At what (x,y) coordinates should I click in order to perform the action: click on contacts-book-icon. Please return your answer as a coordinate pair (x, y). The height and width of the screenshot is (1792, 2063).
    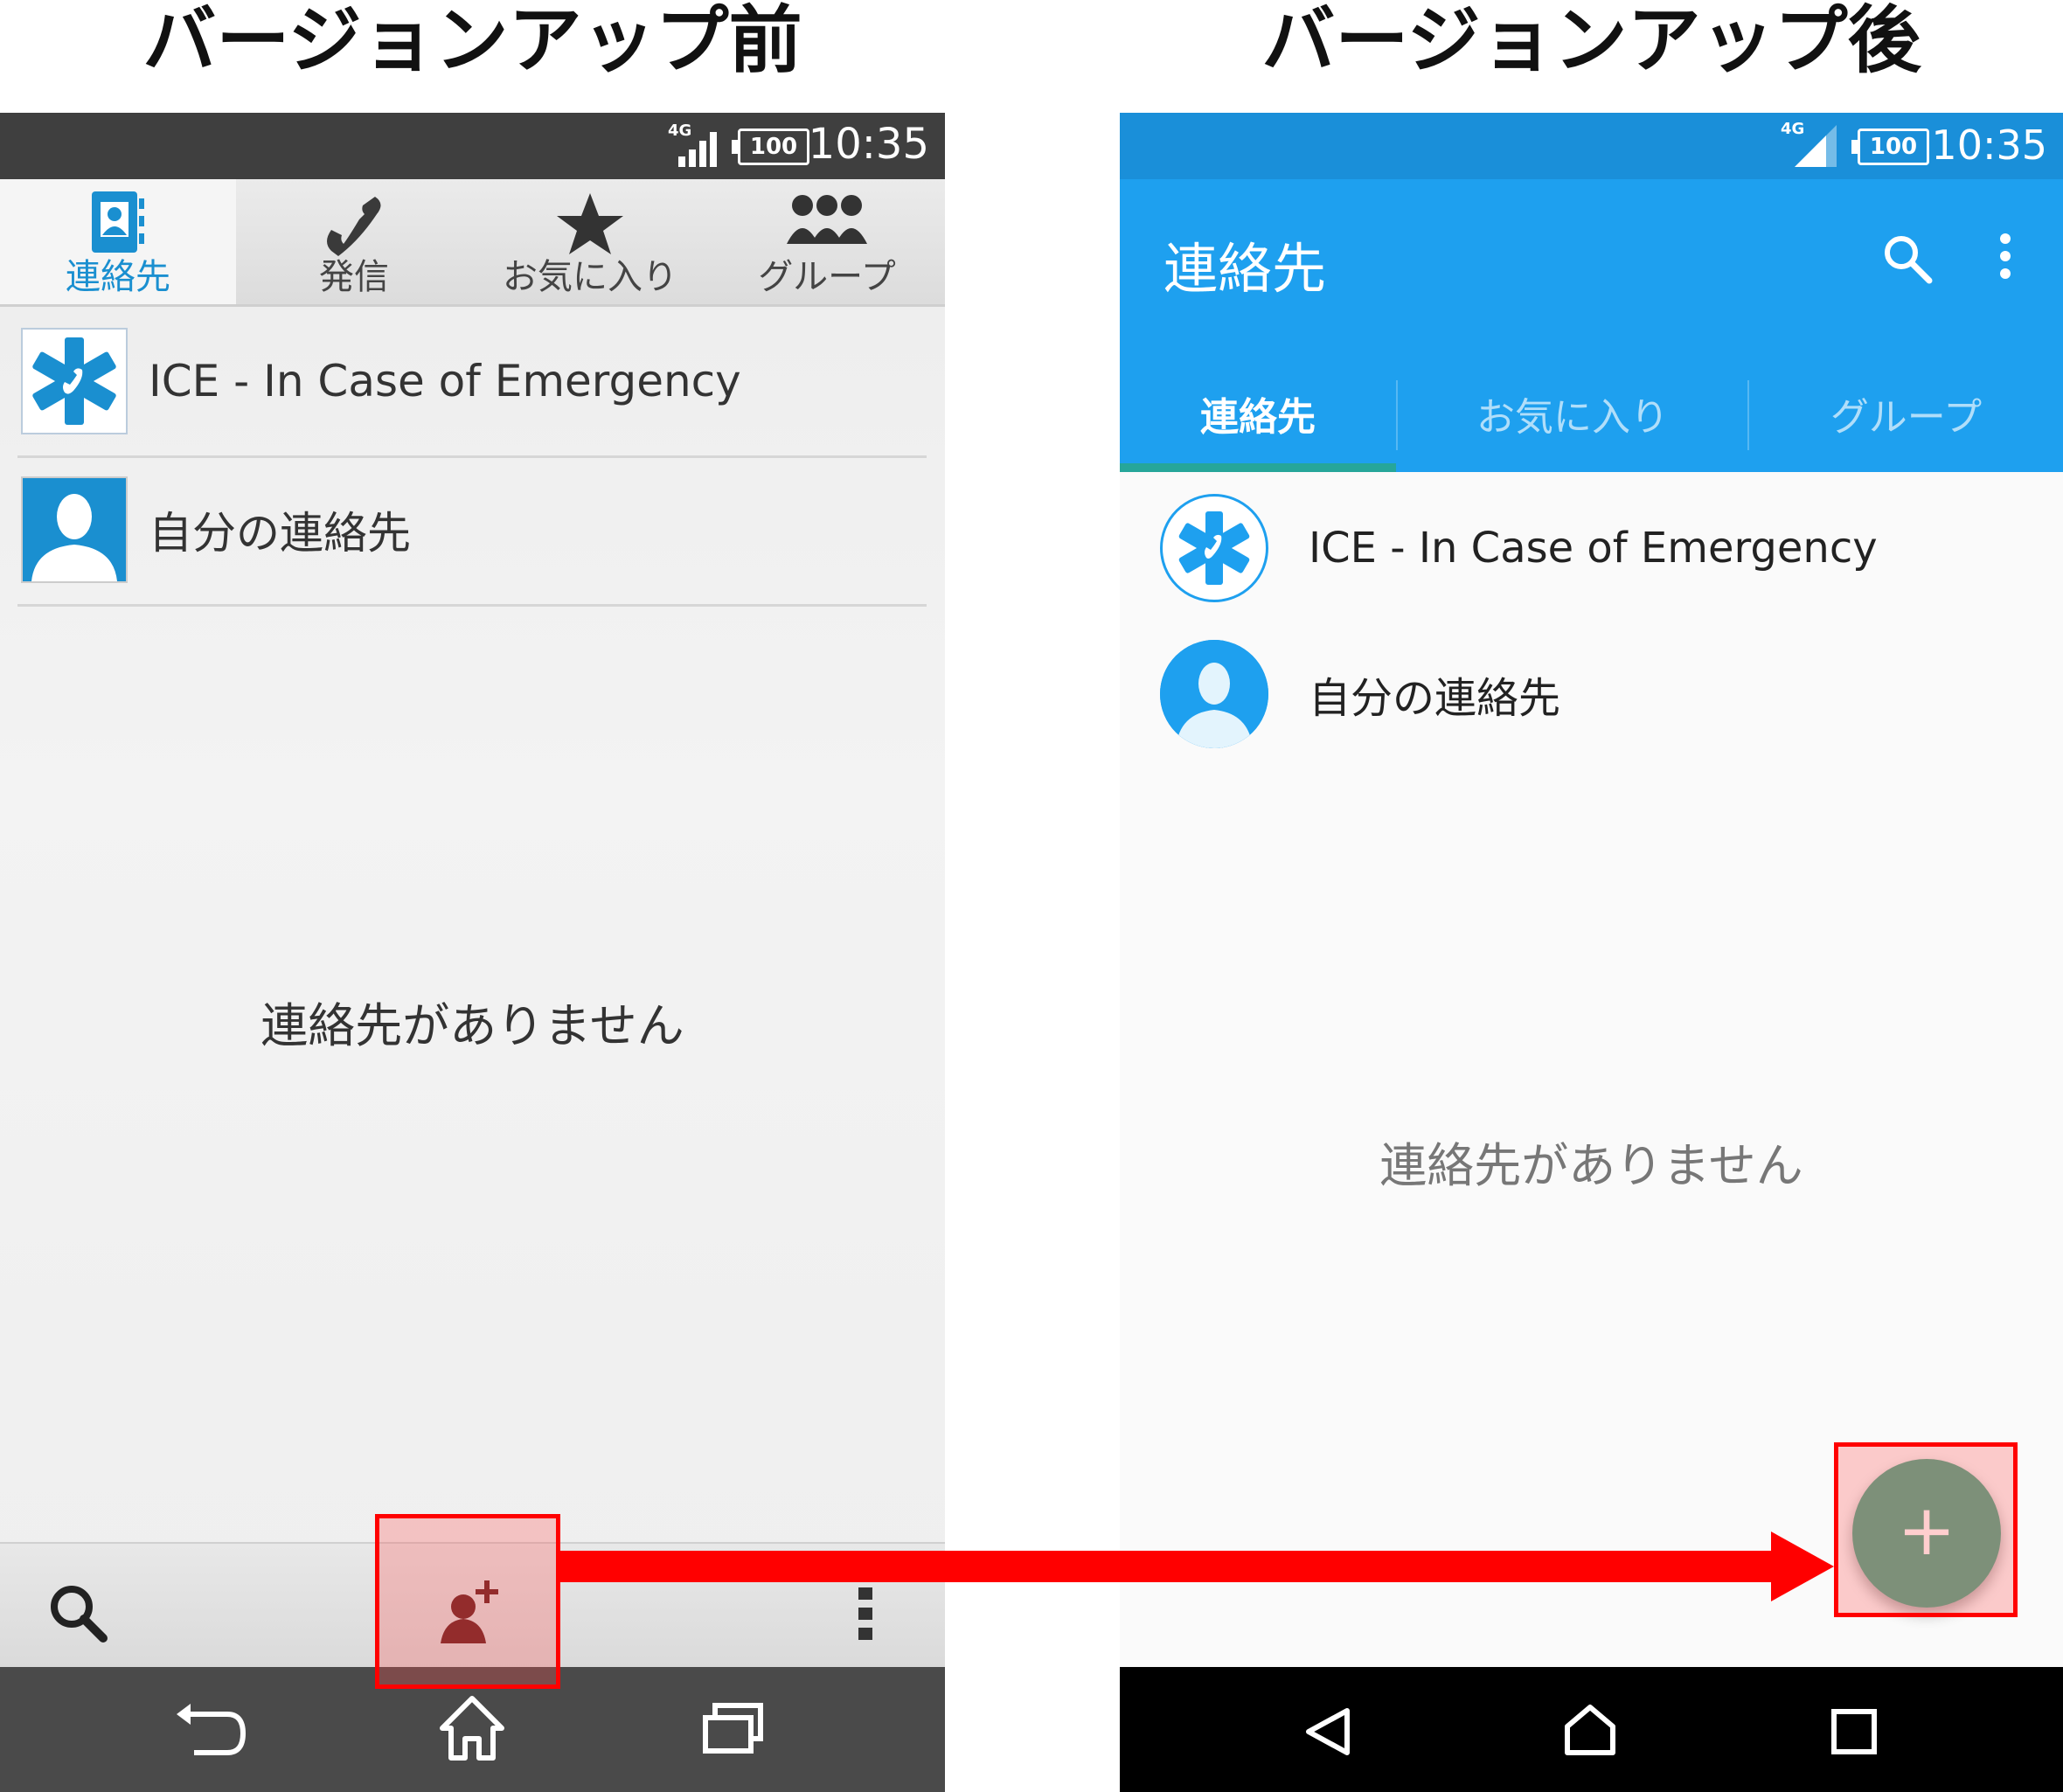
    Looking at the image, I should click on (118, 222).